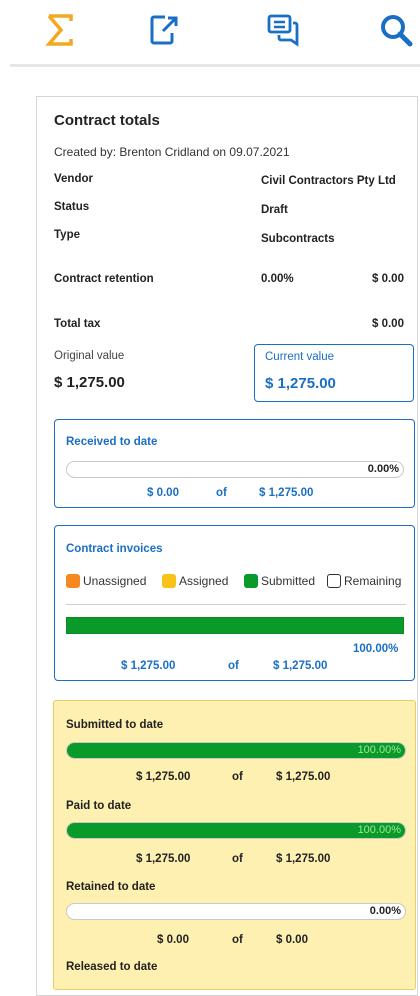  What do you see at coordinates (303, 859) in the screenshot?
I see `paid-total: $ 1,275.00` at bounding box center [303, 859].